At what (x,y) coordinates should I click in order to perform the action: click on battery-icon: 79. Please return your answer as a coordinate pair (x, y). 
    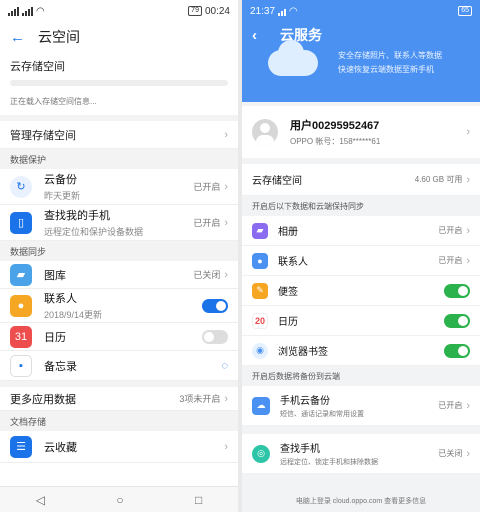
    Looking at the image, I should click on (195, 11).